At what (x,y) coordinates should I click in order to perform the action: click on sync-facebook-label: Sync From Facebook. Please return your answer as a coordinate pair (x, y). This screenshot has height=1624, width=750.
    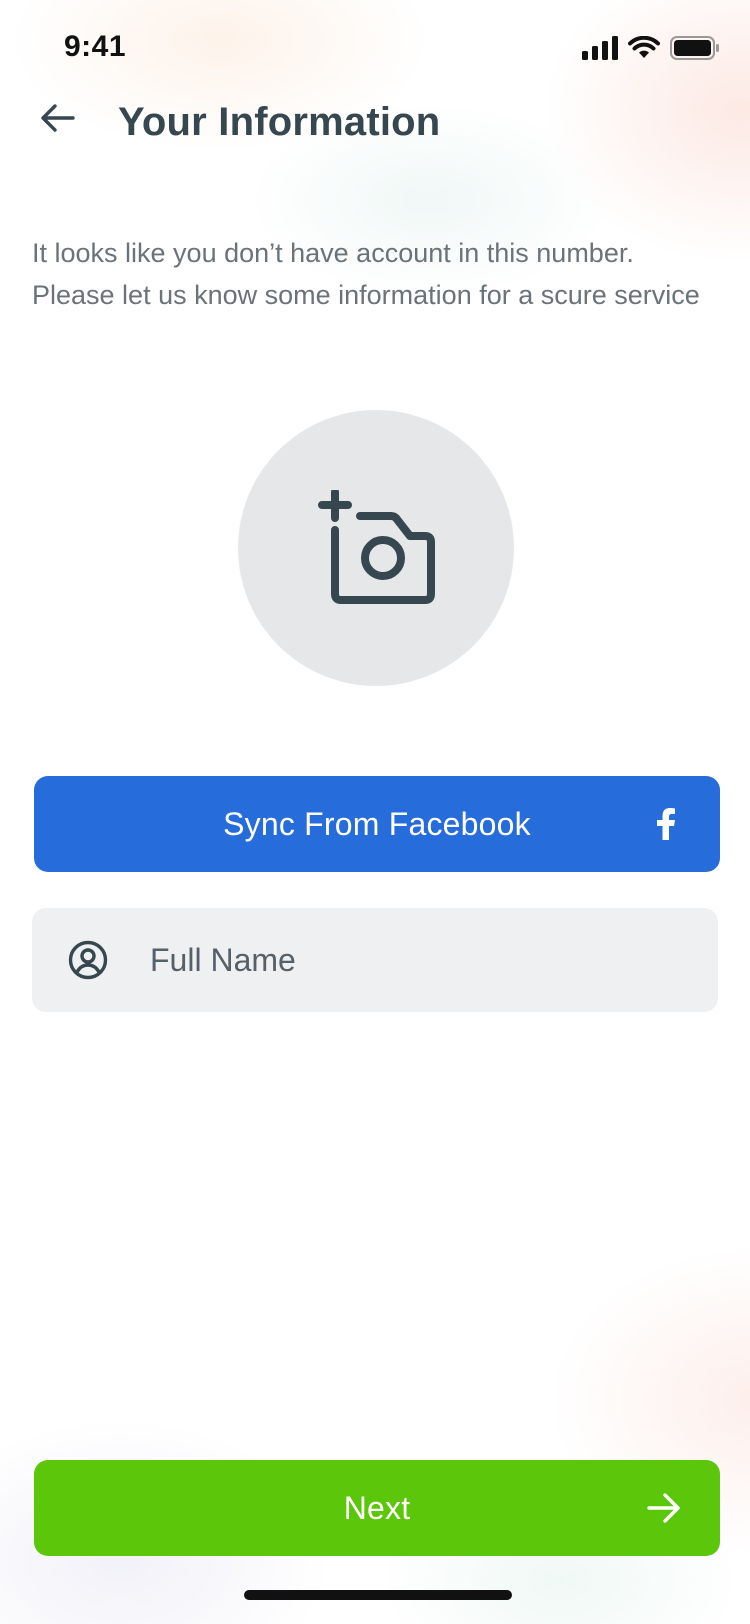
    Looking at the image, I should click on (377, 823).